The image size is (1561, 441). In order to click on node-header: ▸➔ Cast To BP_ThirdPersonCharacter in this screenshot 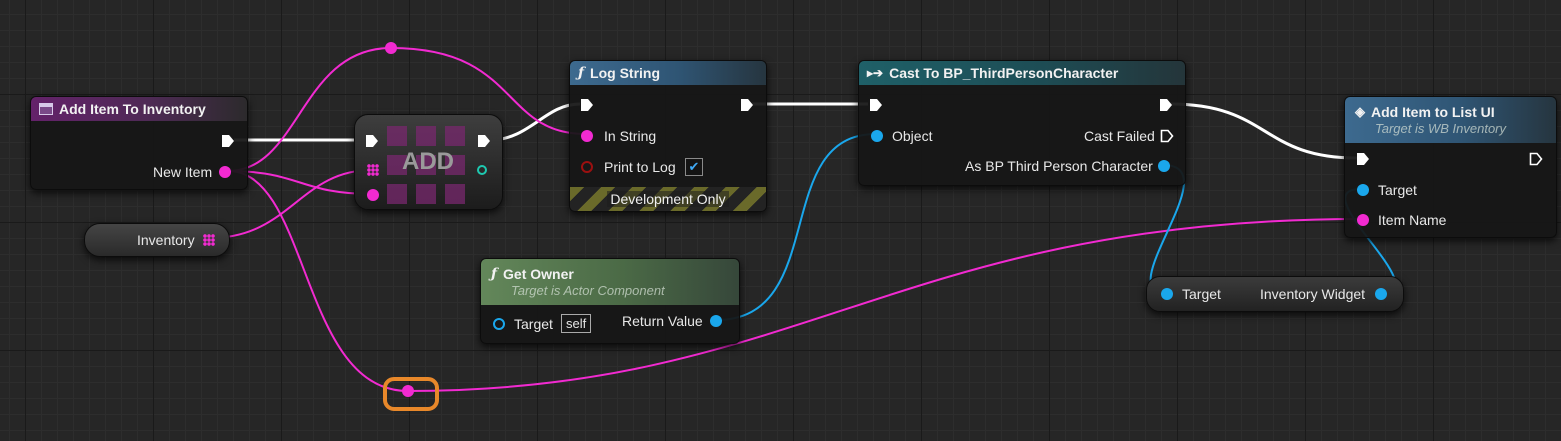, I will do `click(1022, 73)`.